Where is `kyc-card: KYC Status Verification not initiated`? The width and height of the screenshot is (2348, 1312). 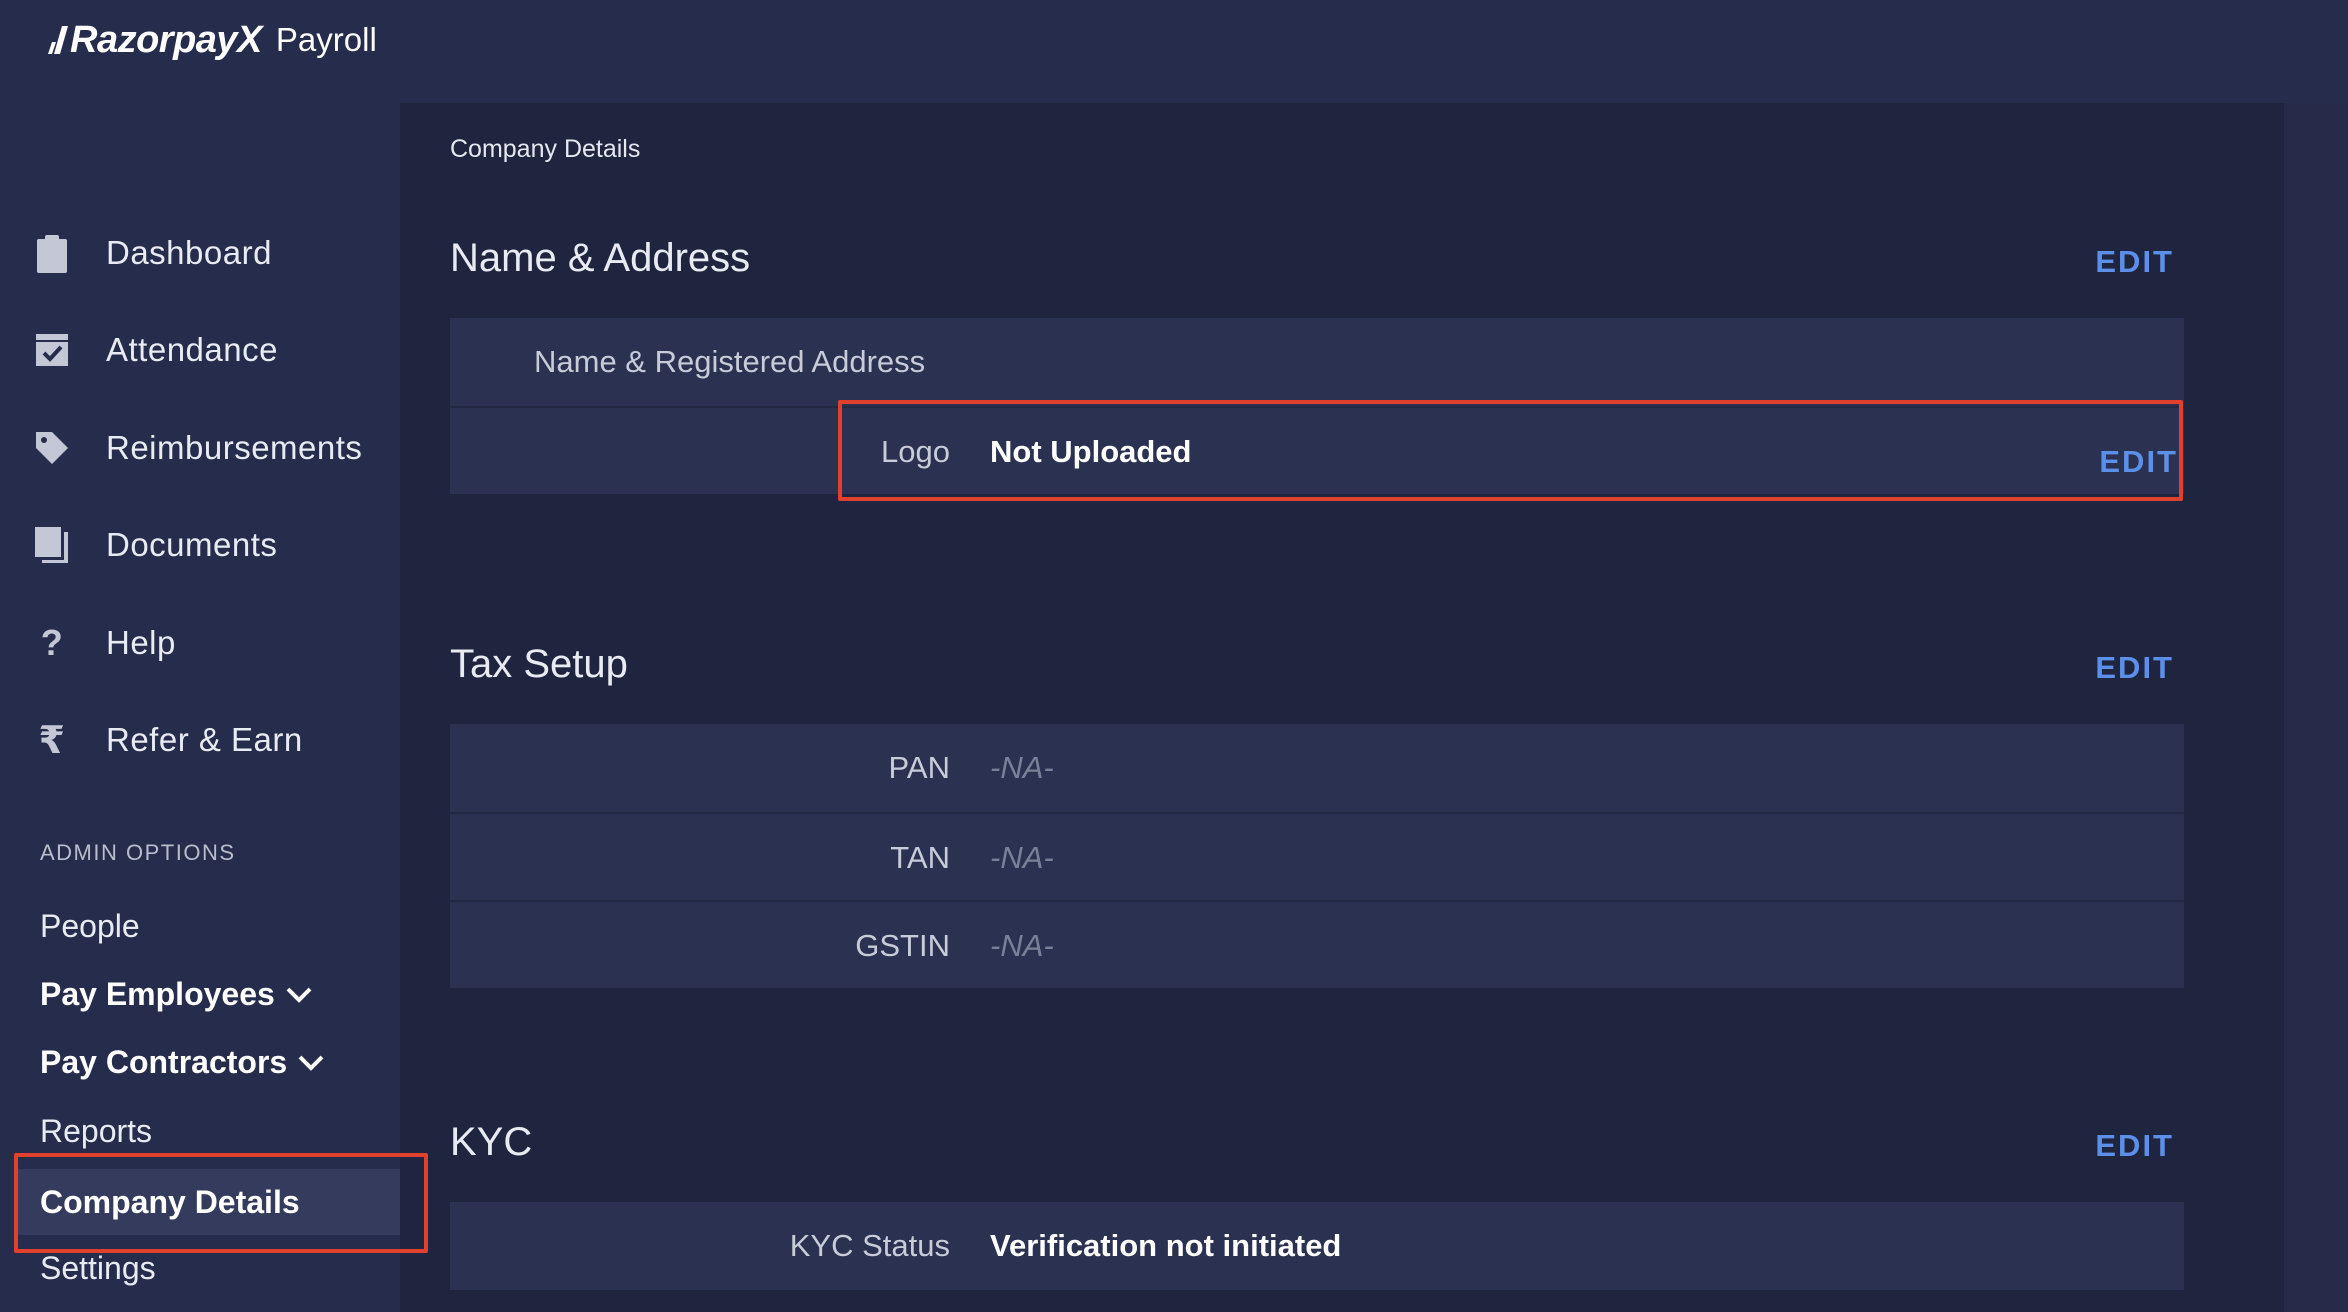
kyc-card: KYC Status Verification not initiated is located at coordinates (1317, 1246).